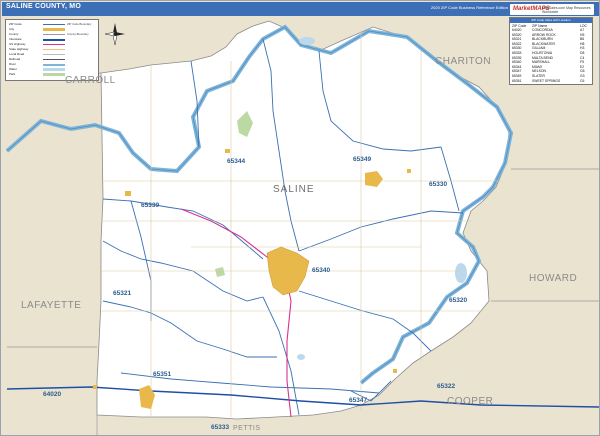 This screenshot has height=436, width=600. I want to click on zip-index-row: 65322 BLACKWATER H8, so click(548, 43).